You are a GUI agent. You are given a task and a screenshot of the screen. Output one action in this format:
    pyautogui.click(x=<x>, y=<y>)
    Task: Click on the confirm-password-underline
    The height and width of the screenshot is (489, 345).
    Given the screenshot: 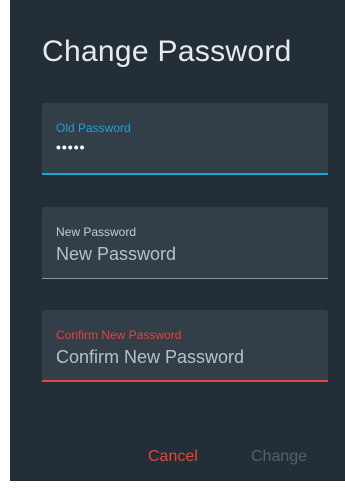 What is the action you would take?
    pyautogui.click(x=185, y=381)
    